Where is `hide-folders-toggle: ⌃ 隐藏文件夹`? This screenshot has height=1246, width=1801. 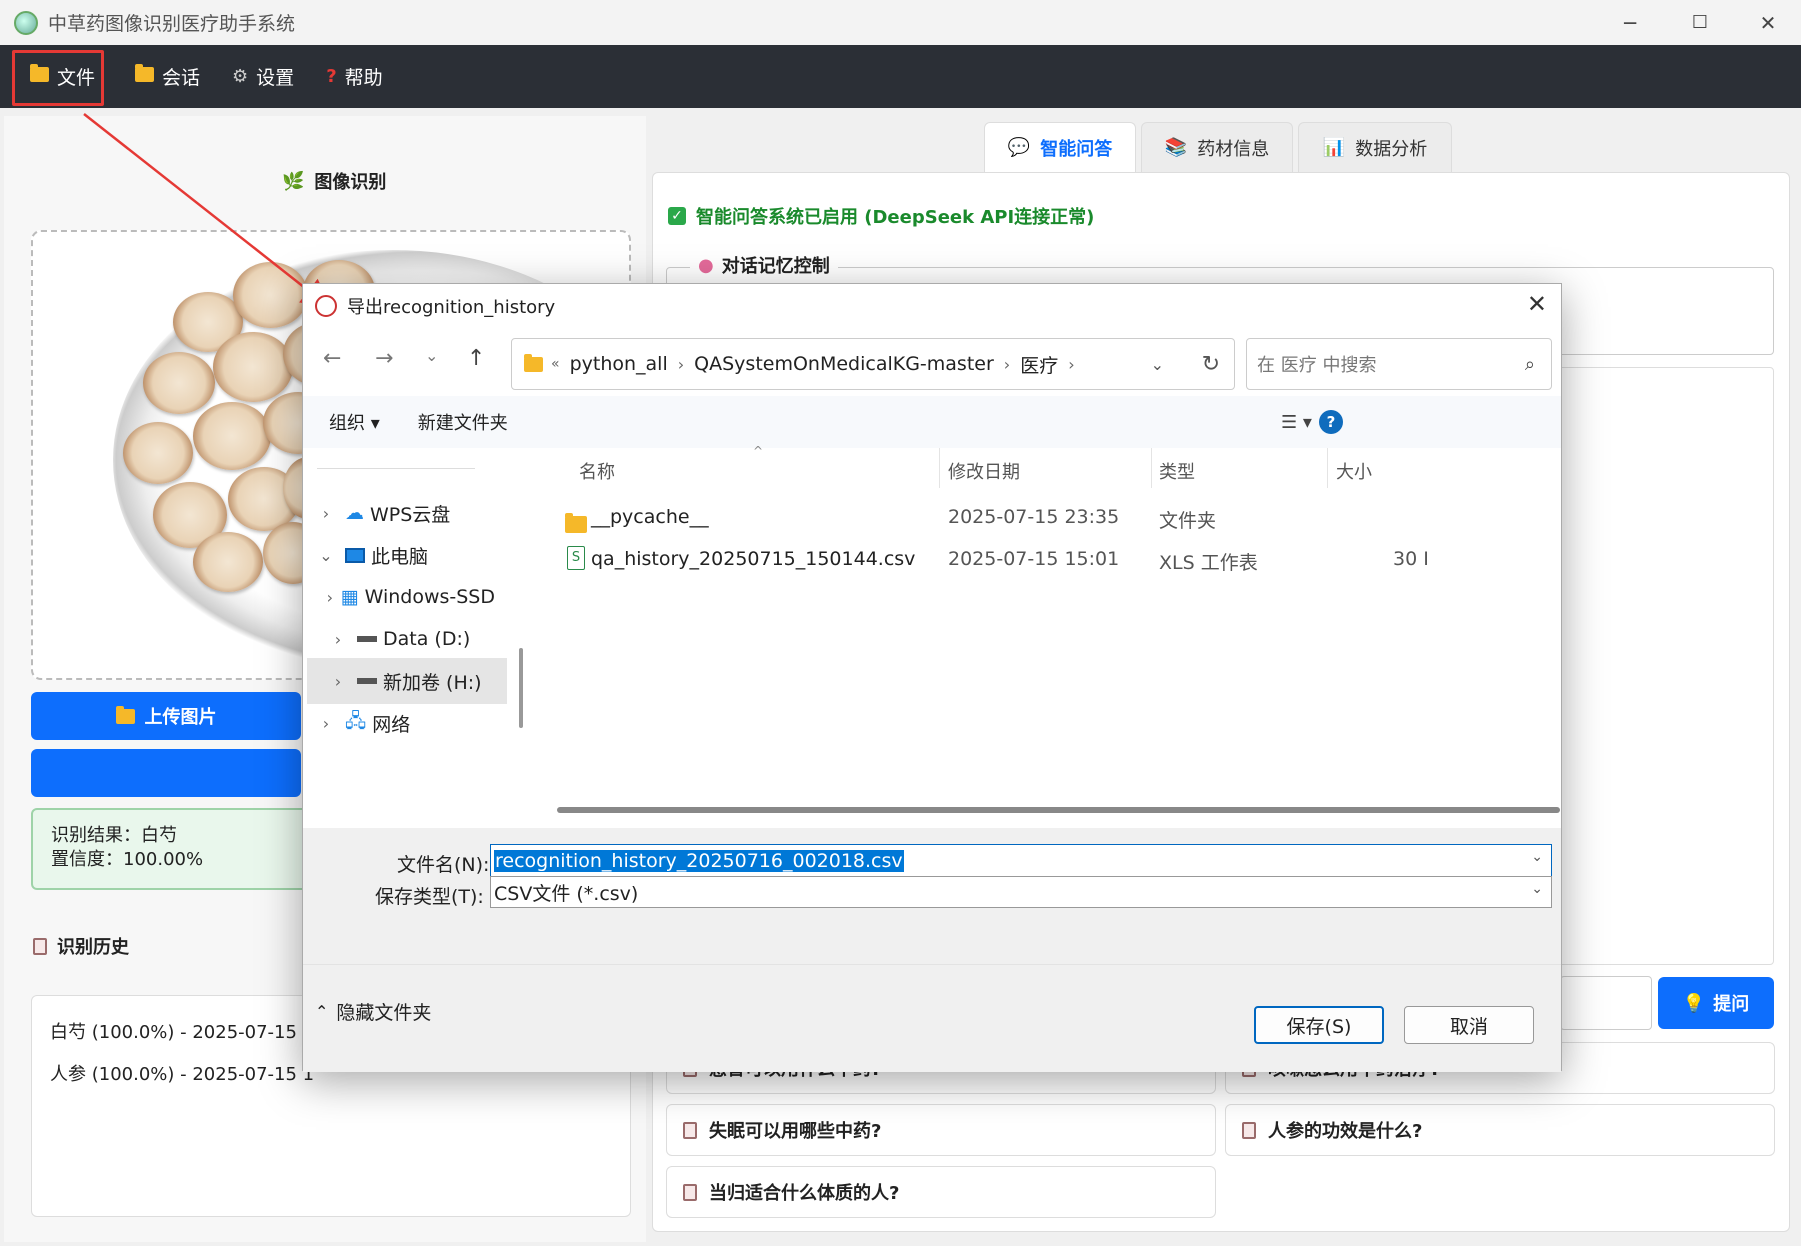
hide-folders-toggle: ⌃ 隐藏文件夹 is located at coordinates (373, 1011).